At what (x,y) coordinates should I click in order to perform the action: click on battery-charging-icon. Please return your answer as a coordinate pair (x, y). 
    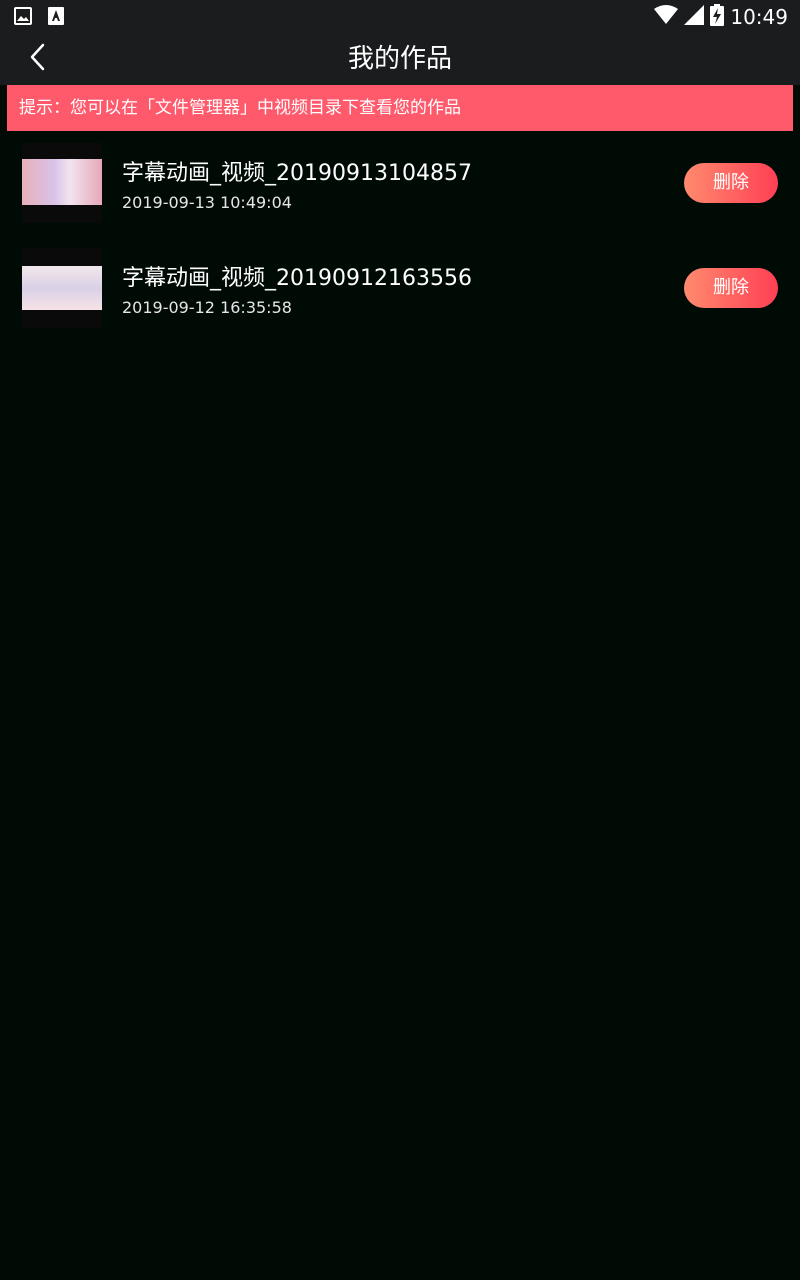
    Looking at the image, I should click on (717, 17).